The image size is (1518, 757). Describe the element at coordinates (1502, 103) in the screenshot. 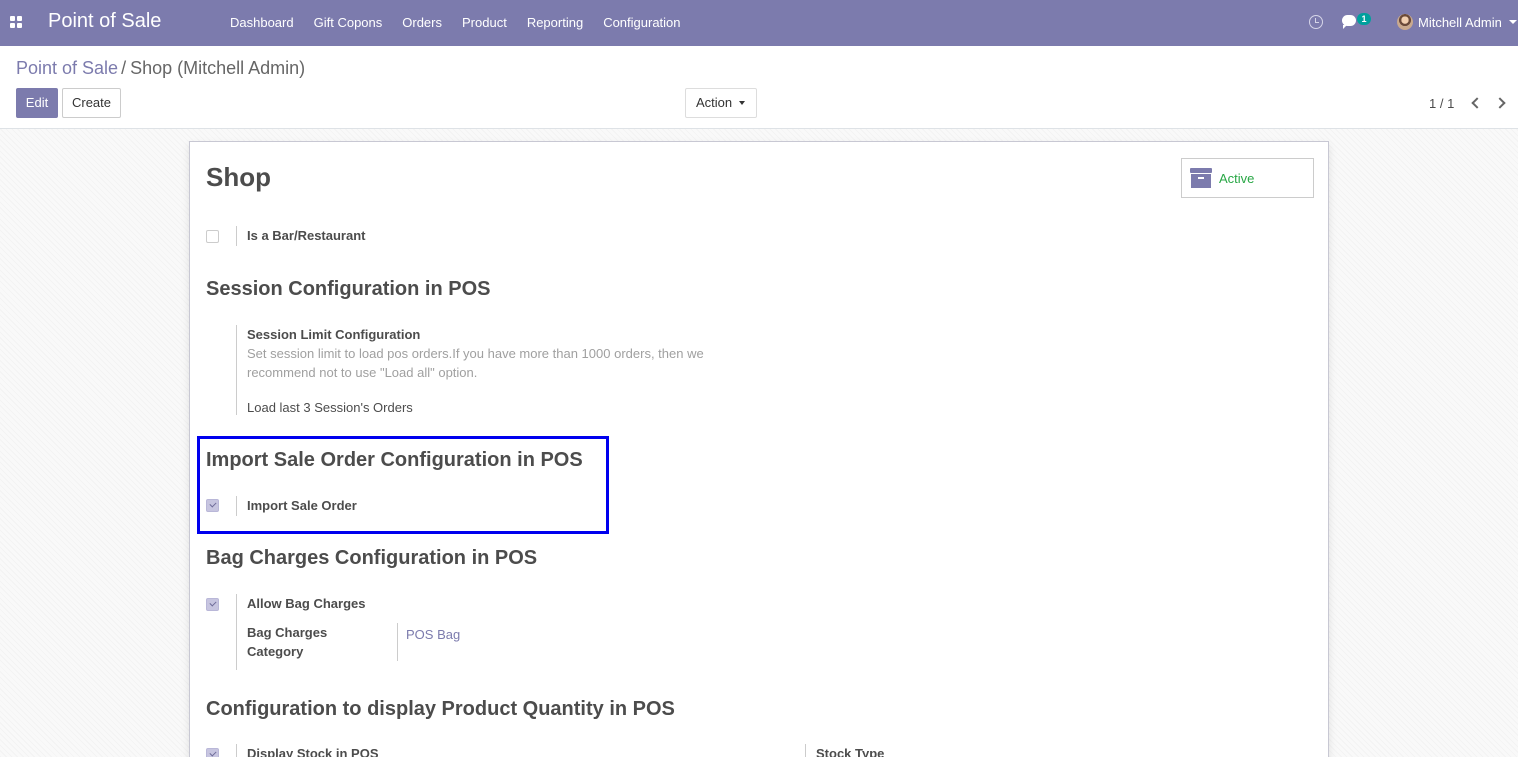

I see `pager-next-icon` at that location.